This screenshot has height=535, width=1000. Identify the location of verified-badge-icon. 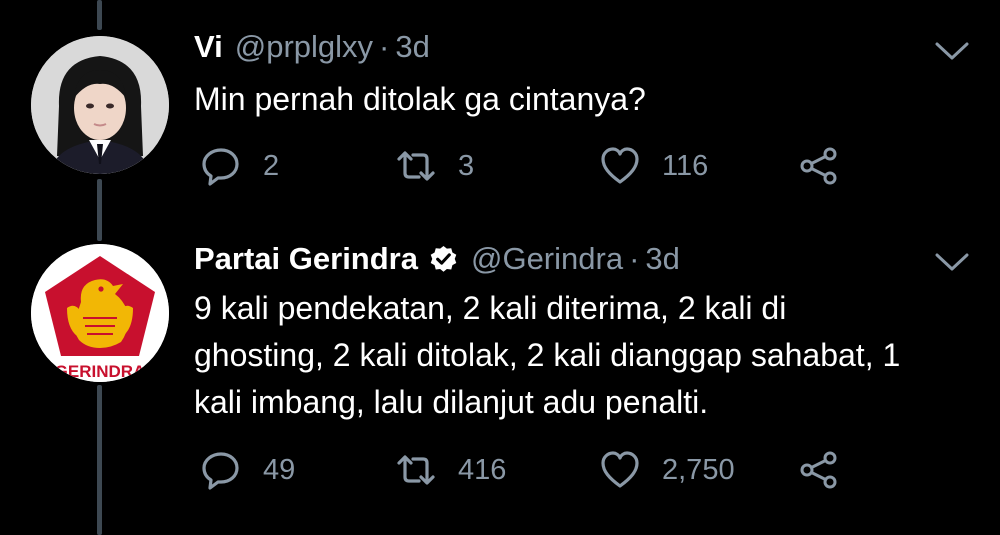
(443, 258).